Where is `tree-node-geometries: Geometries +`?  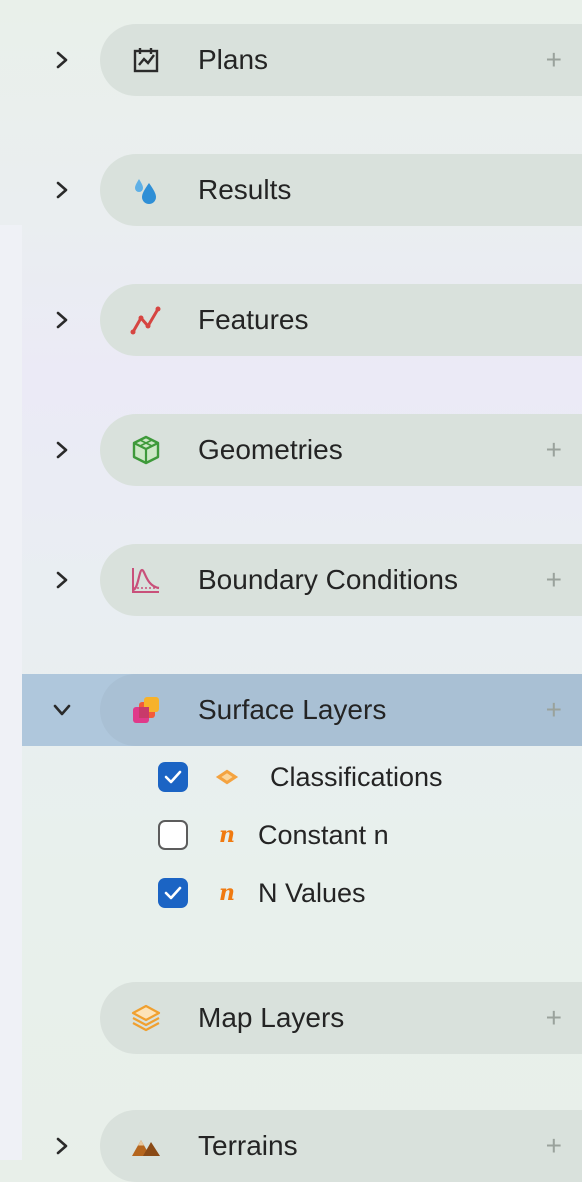
tree-node-geometries: Geometries + is located at coordinates (291, 450).